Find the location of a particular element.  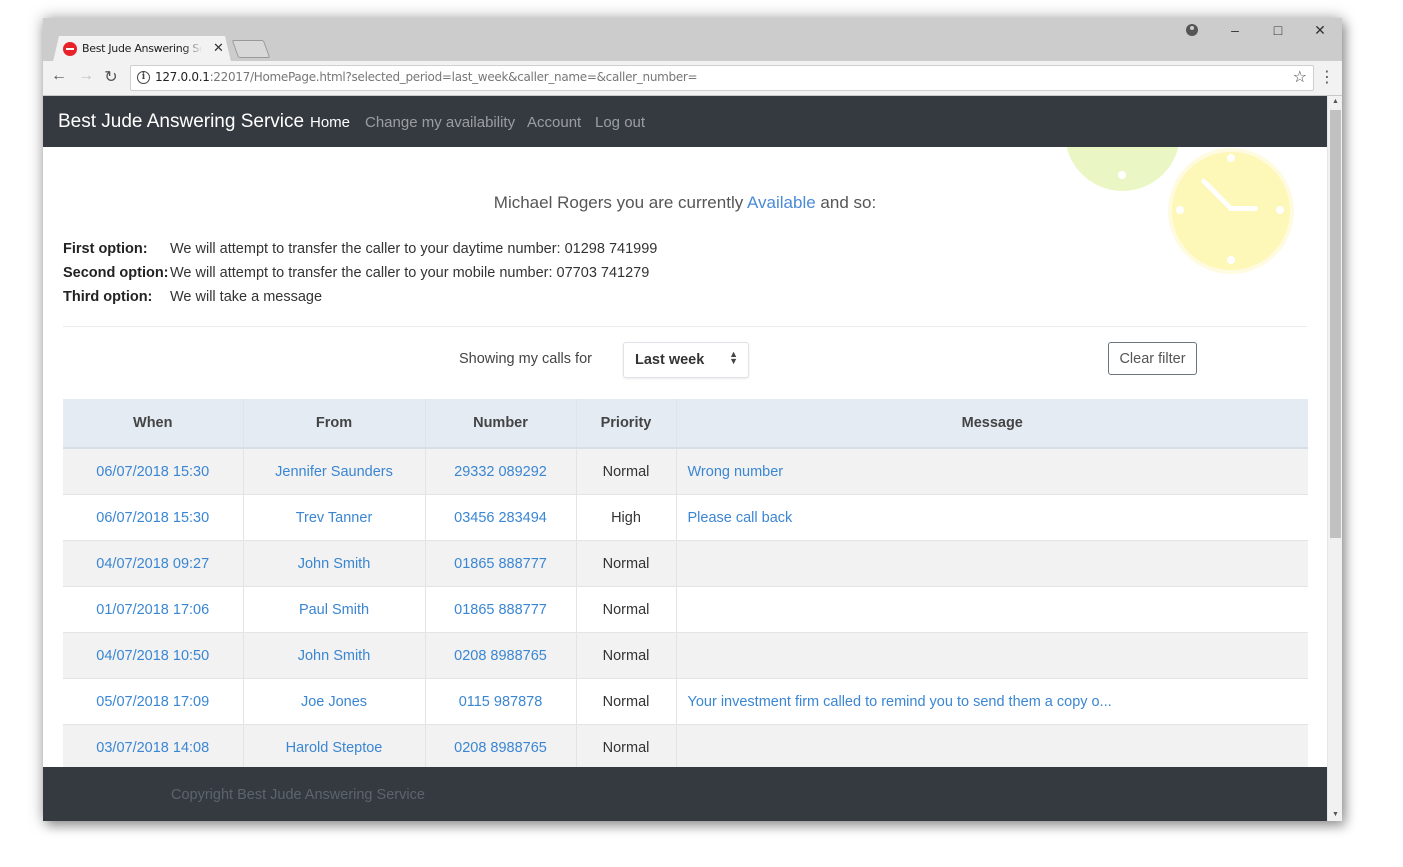

cell-from: Trev Tanner is located at coordinates (334, 517).